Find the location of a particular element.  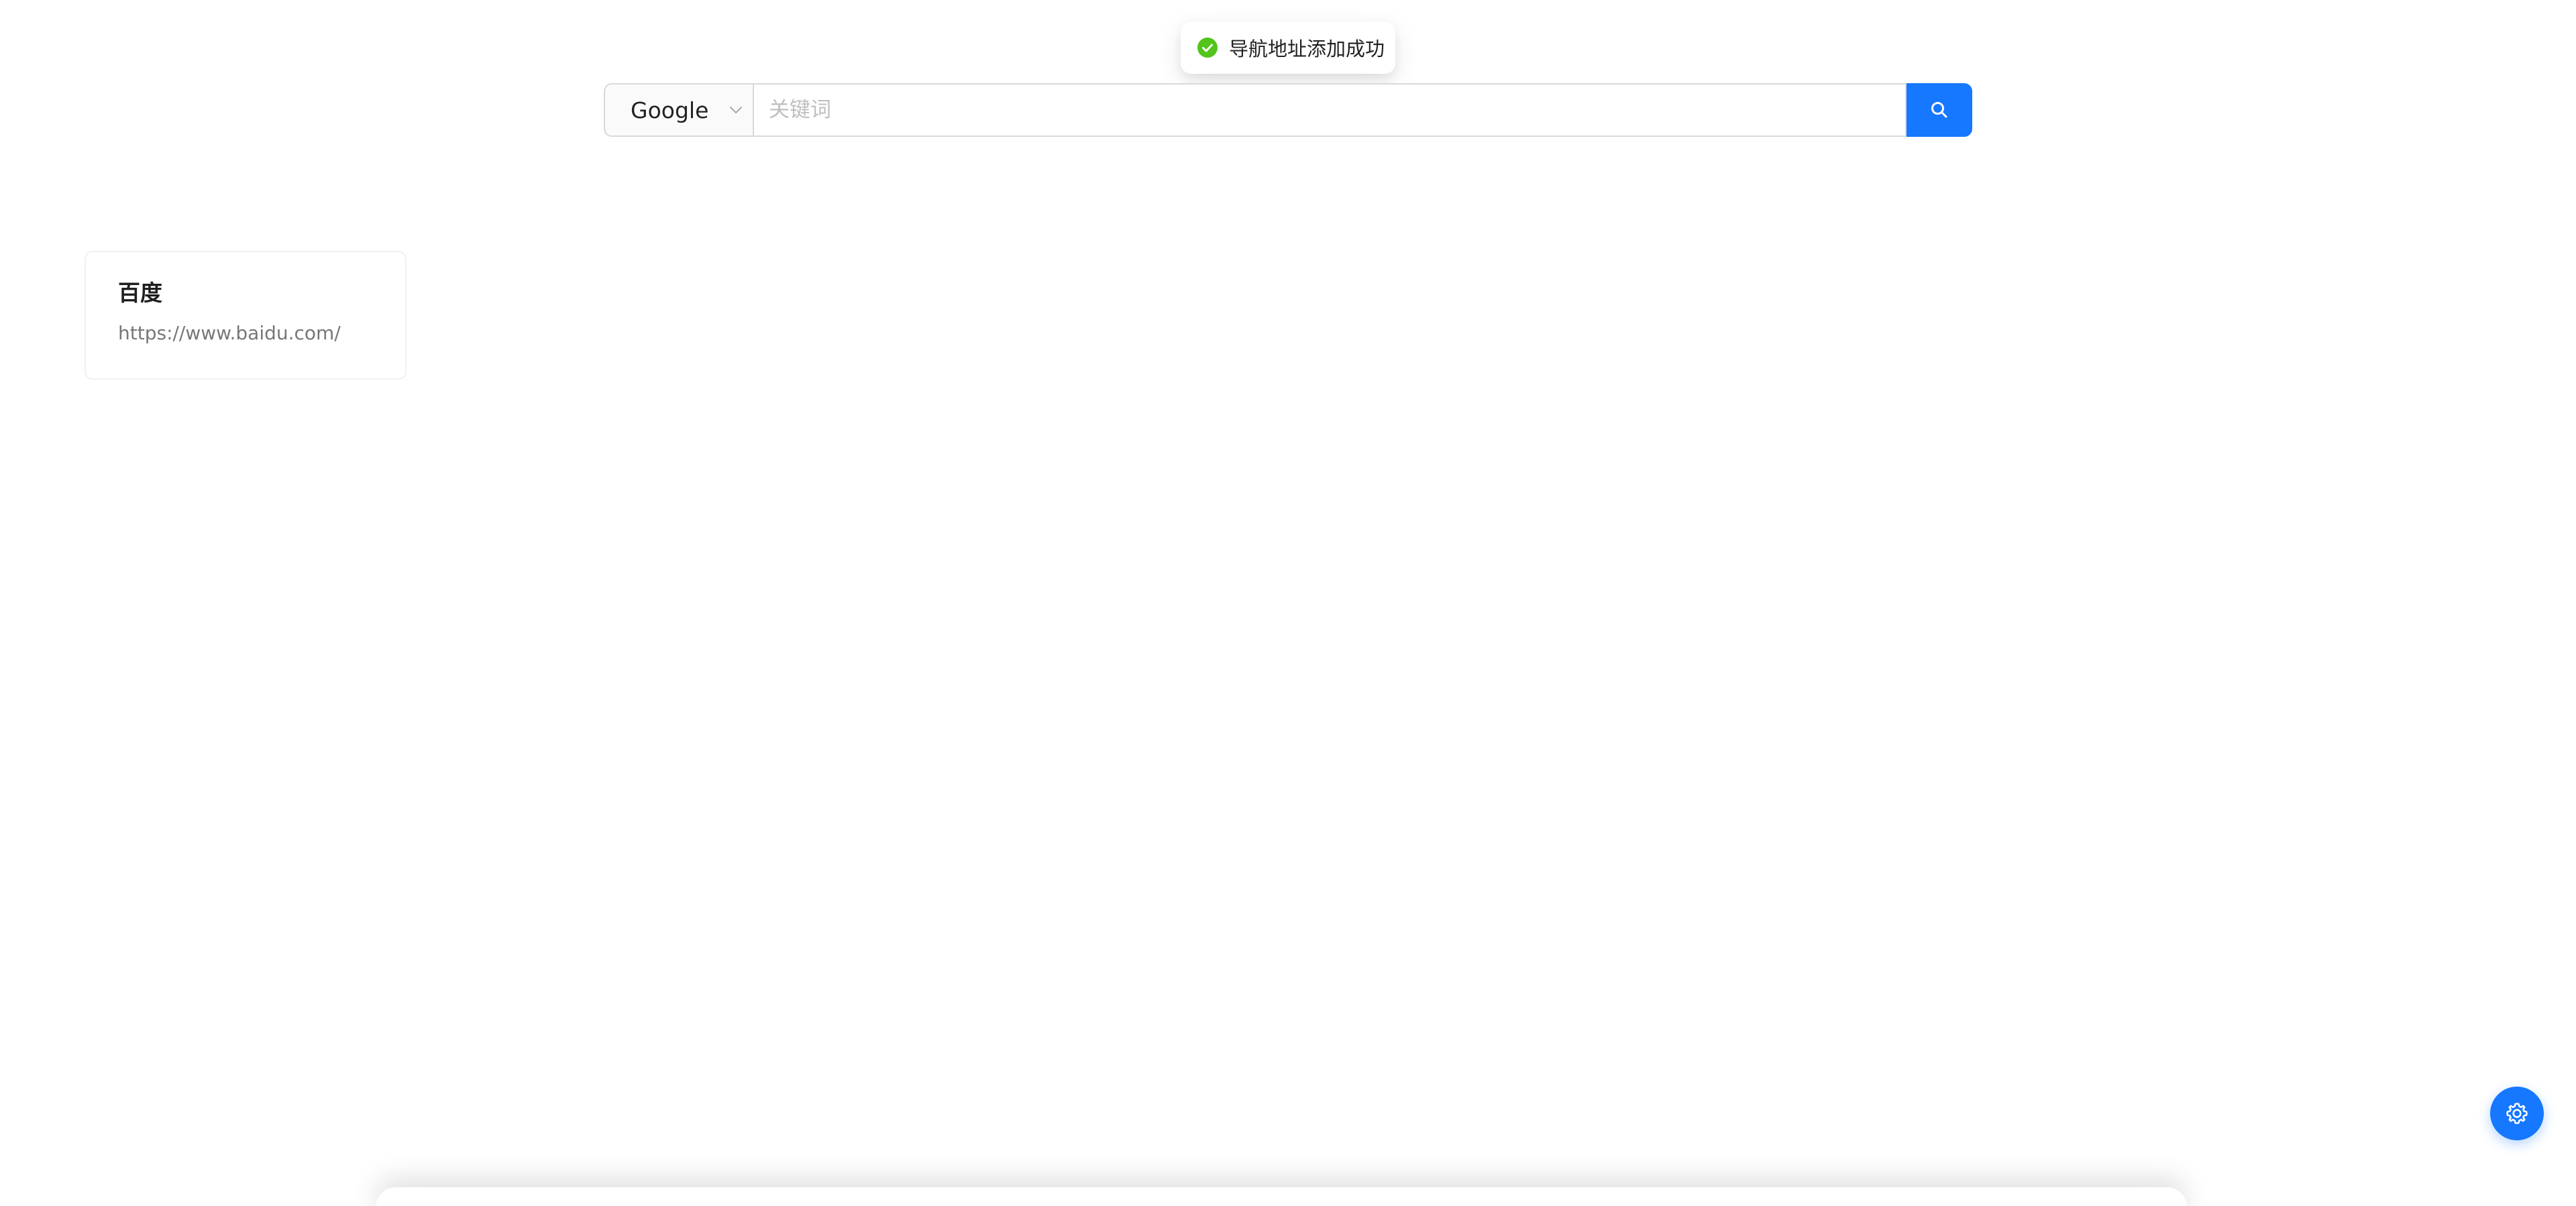

search-button is located at coordinates (1939, 110).